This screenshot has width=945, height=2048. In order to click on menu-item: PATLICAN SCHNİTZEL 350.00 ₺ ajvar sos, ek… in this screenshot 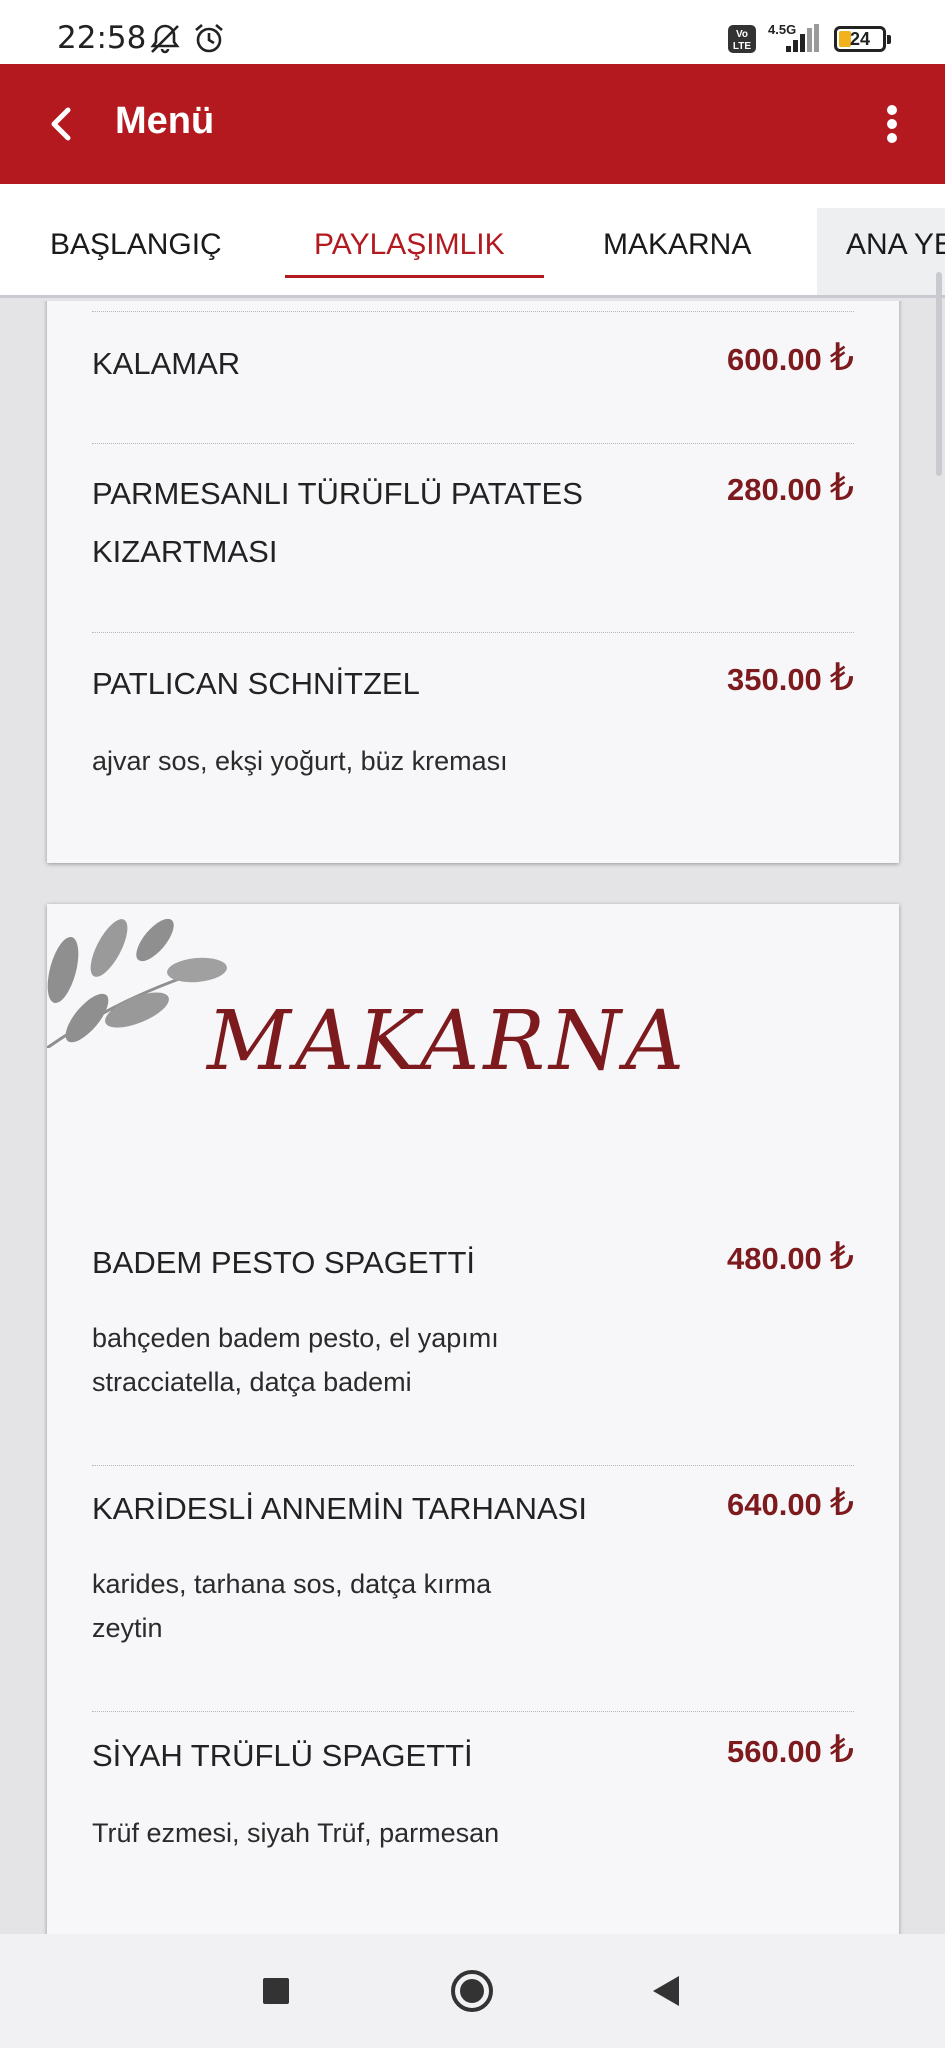, I will do `click(473, 747)`.